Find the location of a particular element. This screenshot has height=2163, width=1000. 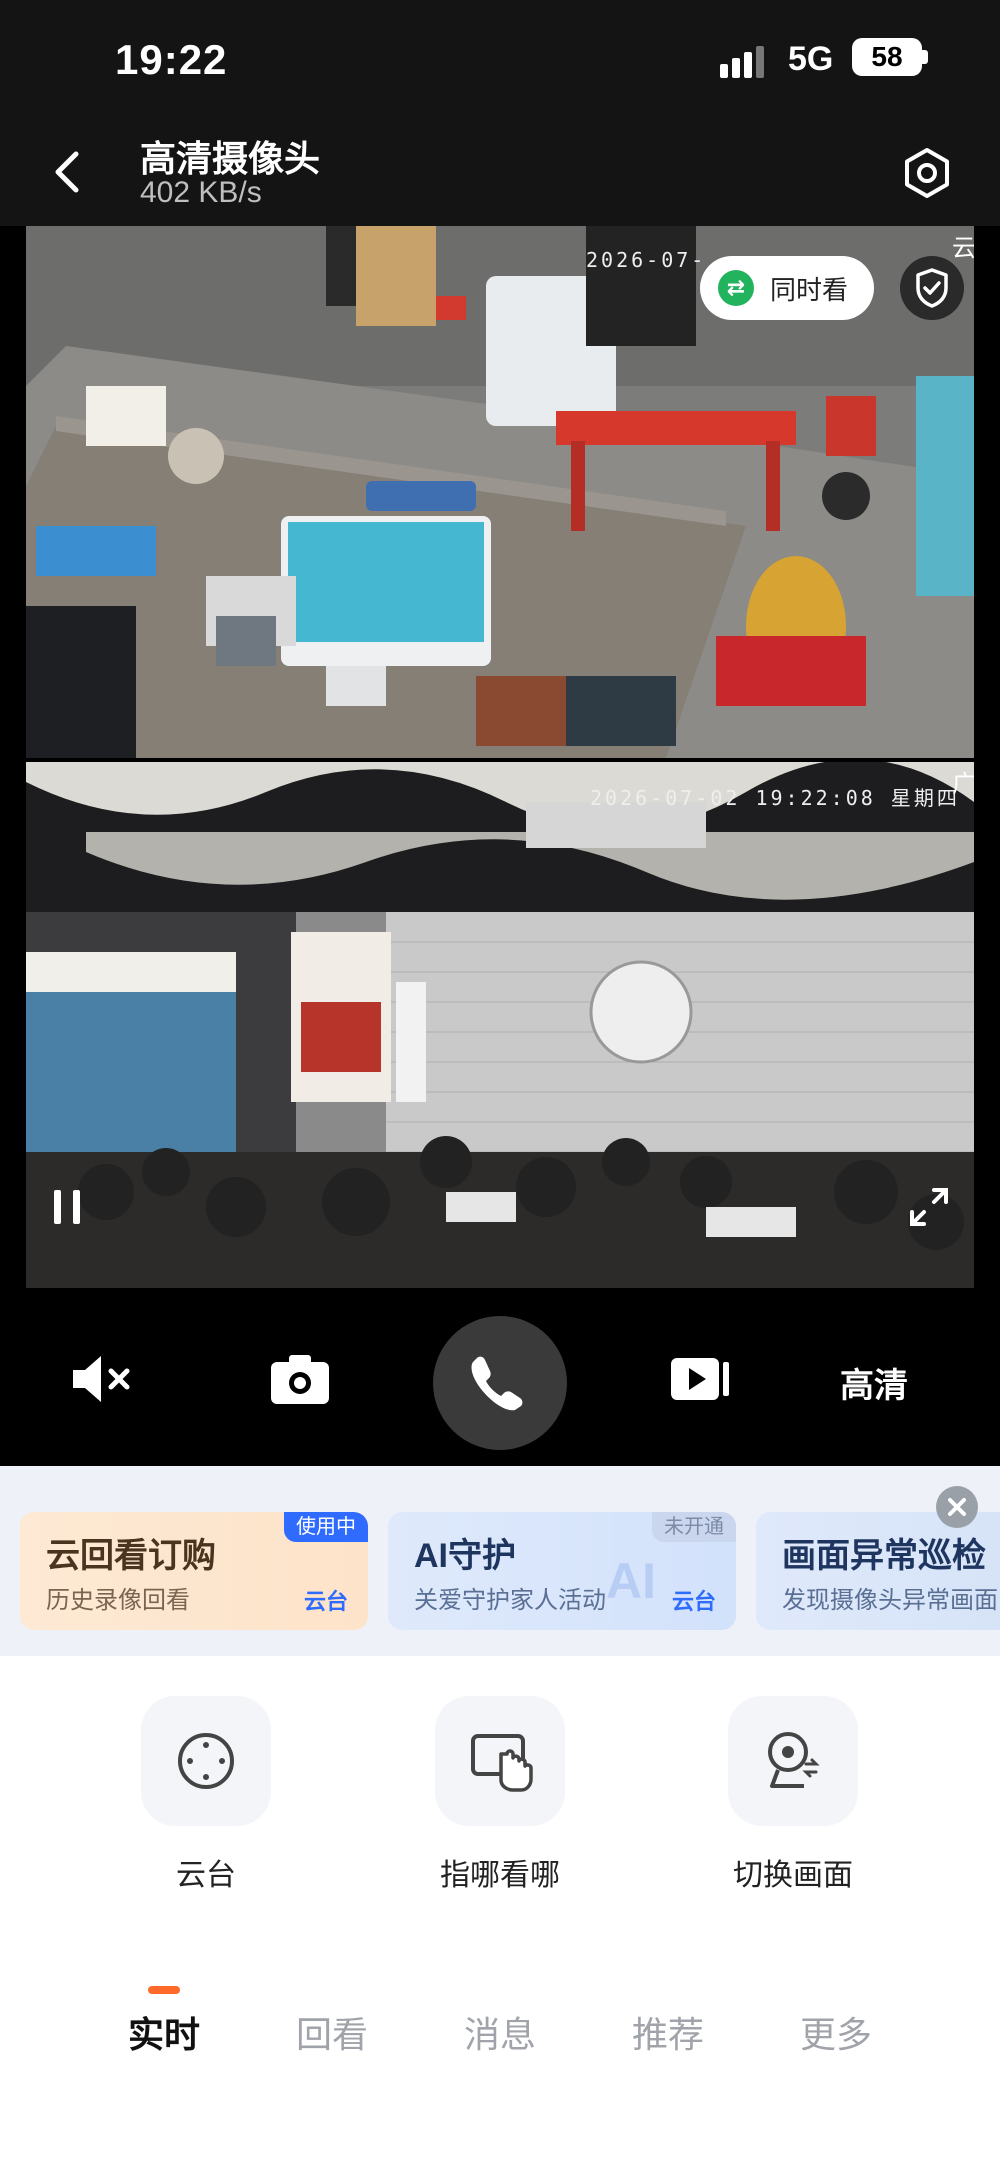

feature-switch-view: 切换画面 is located at coordinates (793, 1795).